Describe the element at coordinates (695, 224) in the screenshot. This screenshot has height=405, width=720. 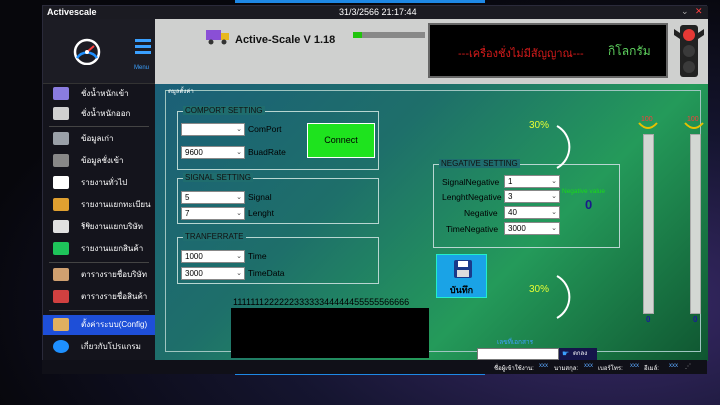
I see `bar2-meter` at that location.